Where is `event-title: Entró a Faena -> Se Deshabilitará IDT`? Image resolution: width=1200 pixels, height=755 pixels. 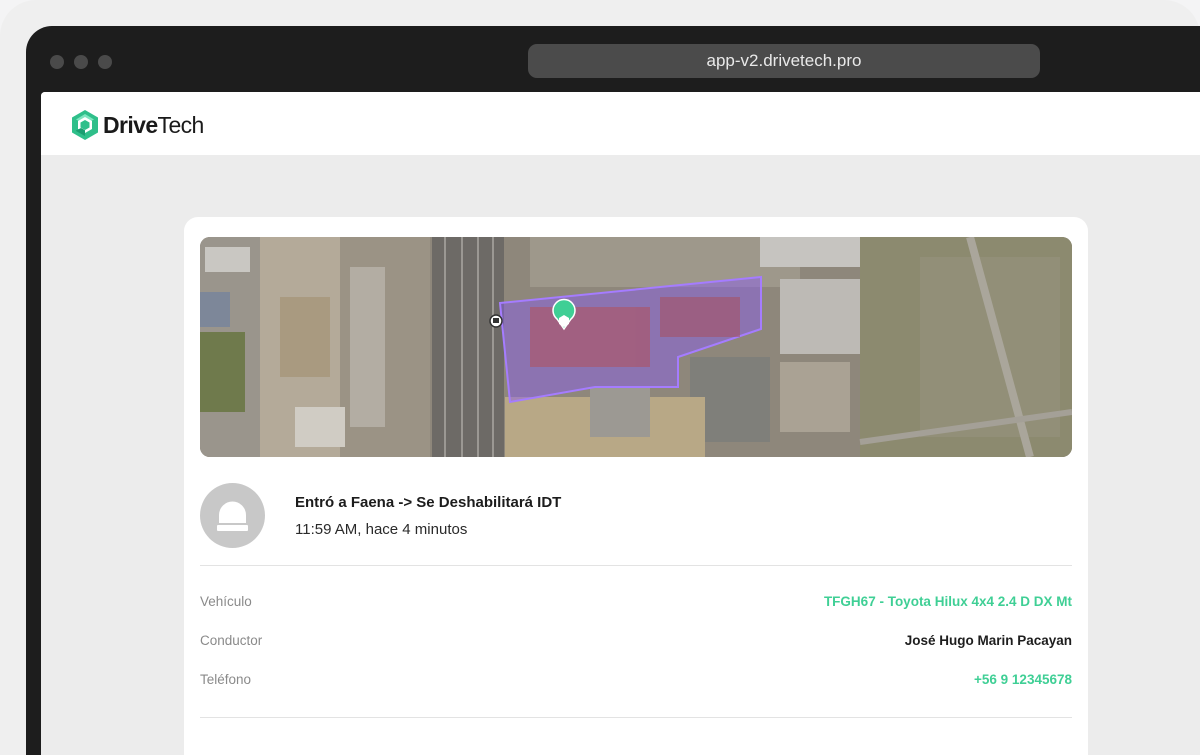
event-title: Entró a Faena -> Se Deshabilitará IDT is located at coordinates (428, 502).